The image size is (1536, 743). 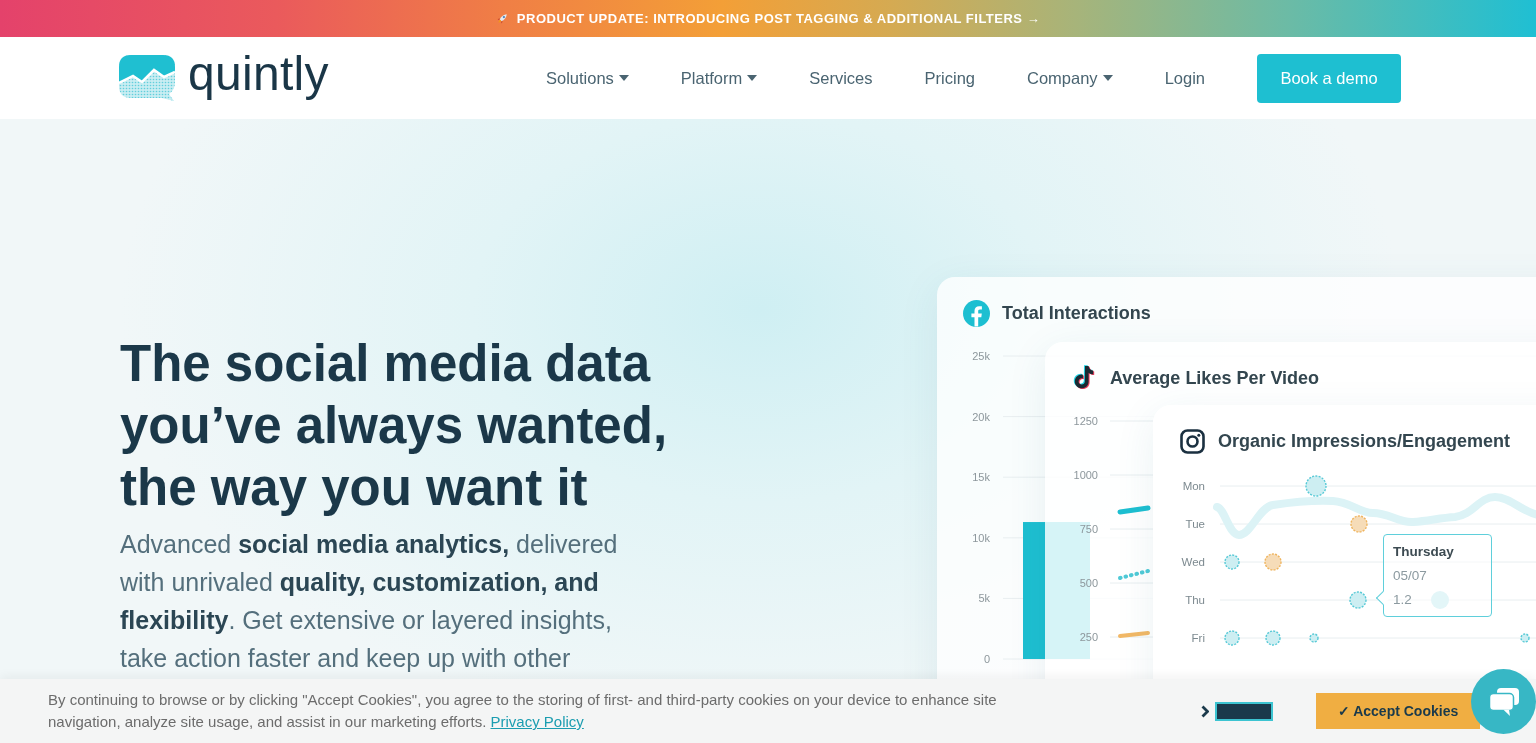 What do you see at coordinates (981, 537) in the screenshot?
I see `axis-label: 10k` at bounding box center [981, 537].